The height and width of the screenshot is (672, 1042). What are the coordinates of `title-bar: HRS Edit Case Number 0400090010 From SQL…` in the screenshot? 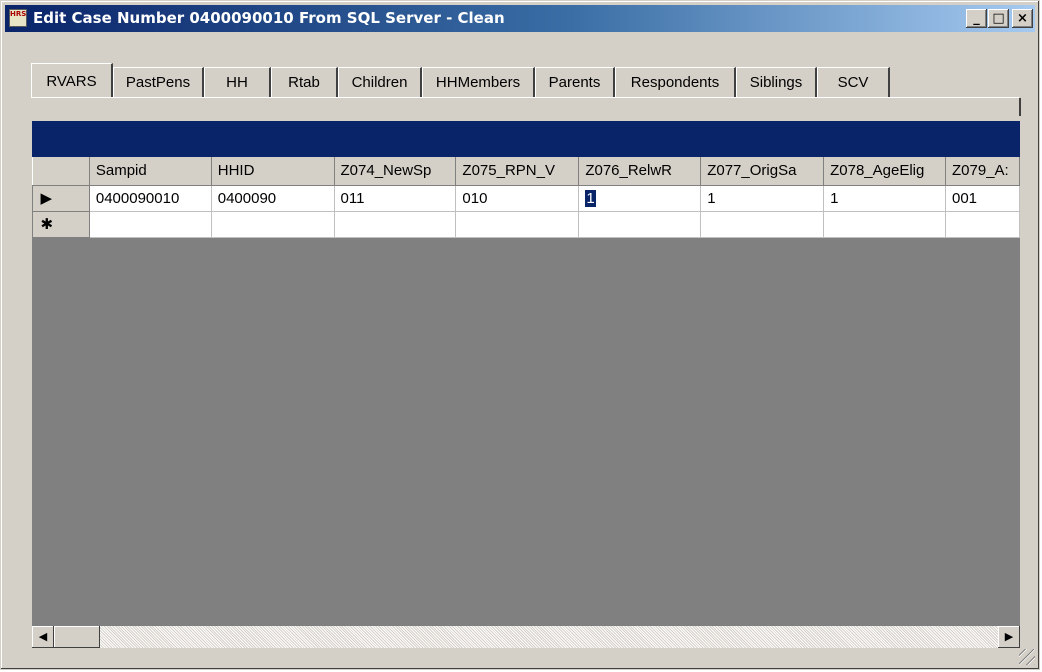 It's located at (520, 18).